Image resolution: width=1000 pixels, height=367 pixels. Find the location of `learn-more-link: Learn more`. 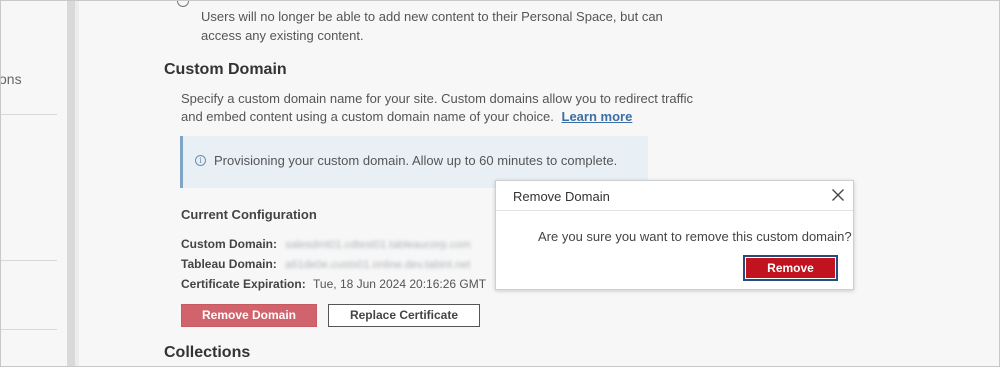

learn-more-link: Learn more is located at coordinates (597, 116).